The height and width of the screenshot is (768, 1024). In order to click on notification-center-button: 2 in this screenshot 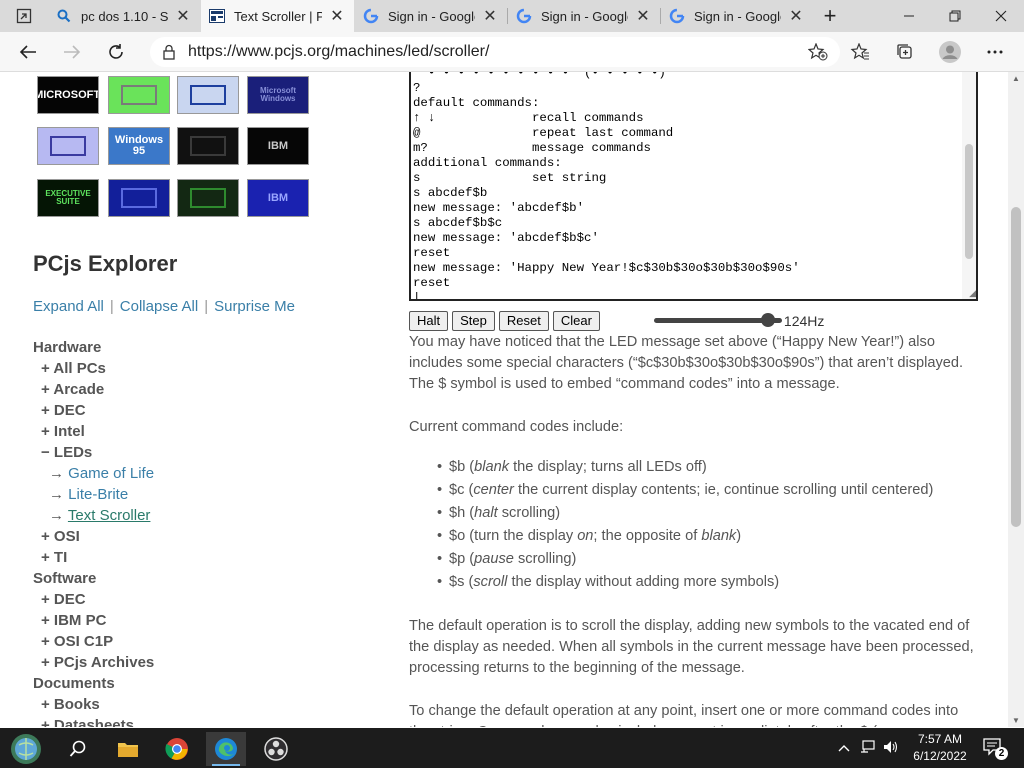, I will do `click(995, 748)`.